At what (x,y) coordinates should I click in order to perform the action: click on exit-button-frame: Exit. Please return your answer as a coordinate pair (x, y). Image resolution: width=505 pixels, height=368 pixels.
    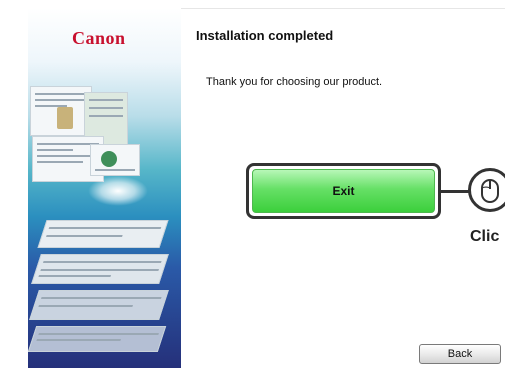
    Looking at the image, I should click on (343, 191).